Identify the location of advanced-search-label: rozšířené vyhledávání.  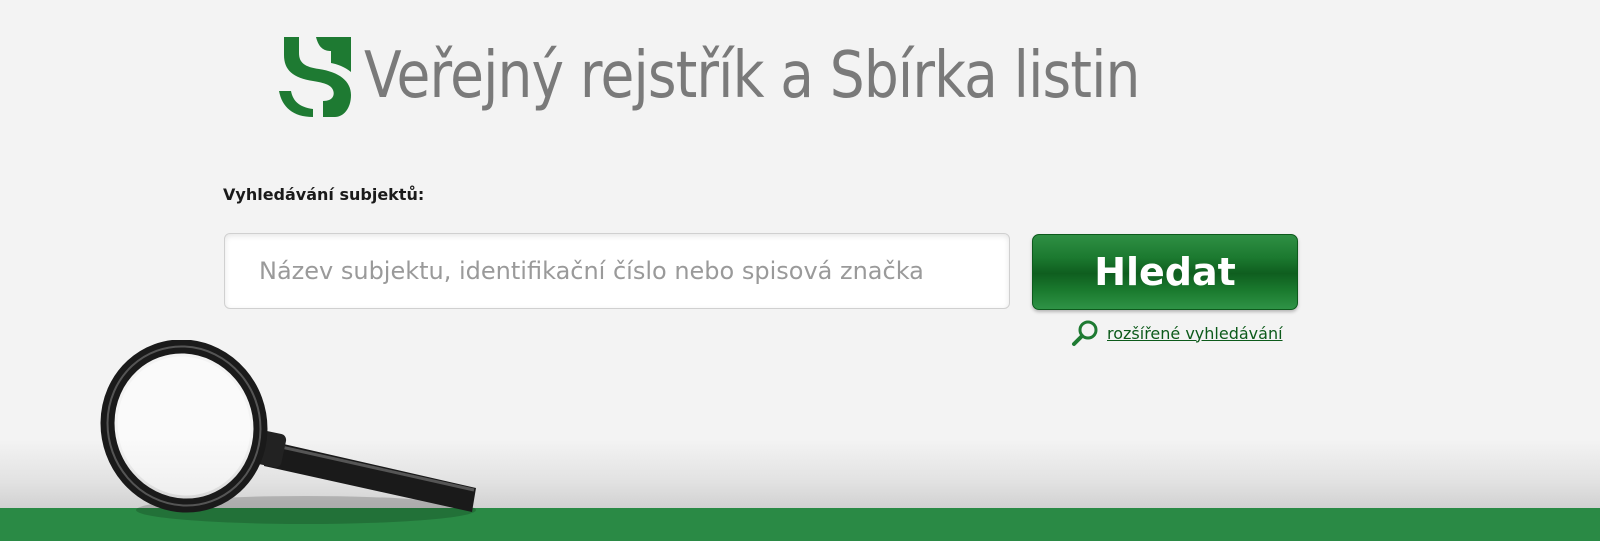
(1195, 333).